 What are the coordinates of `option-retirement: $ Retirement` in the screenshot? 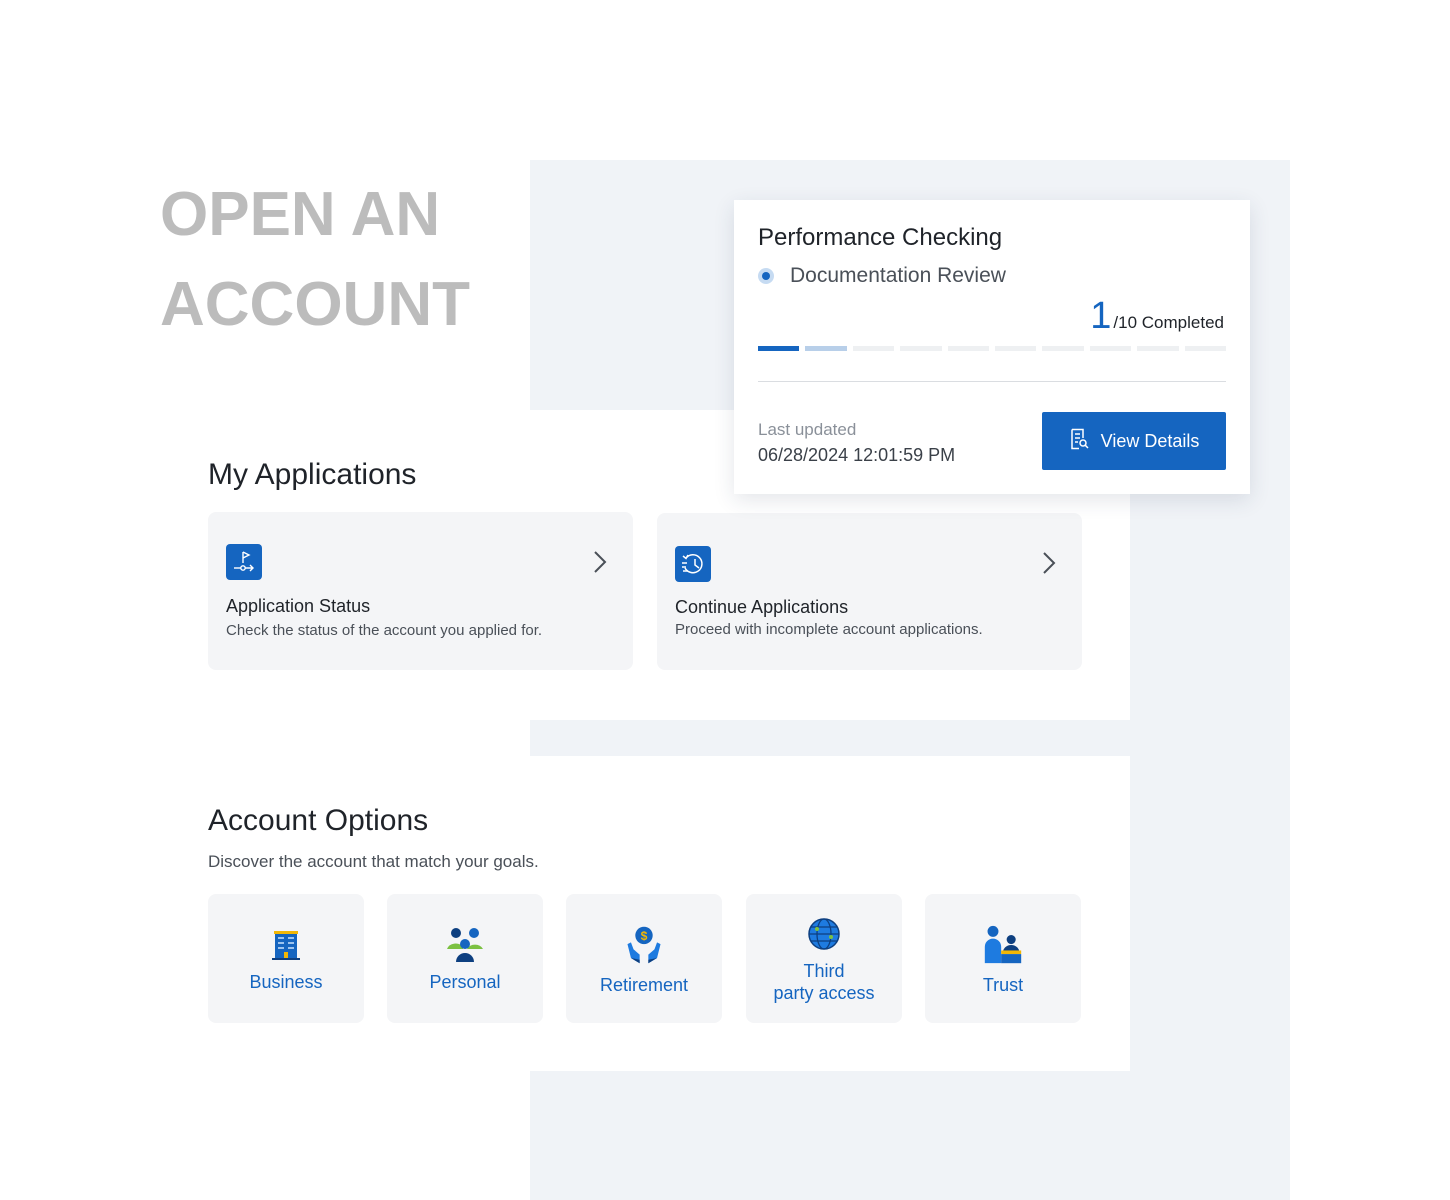 It's located at (644, 958).